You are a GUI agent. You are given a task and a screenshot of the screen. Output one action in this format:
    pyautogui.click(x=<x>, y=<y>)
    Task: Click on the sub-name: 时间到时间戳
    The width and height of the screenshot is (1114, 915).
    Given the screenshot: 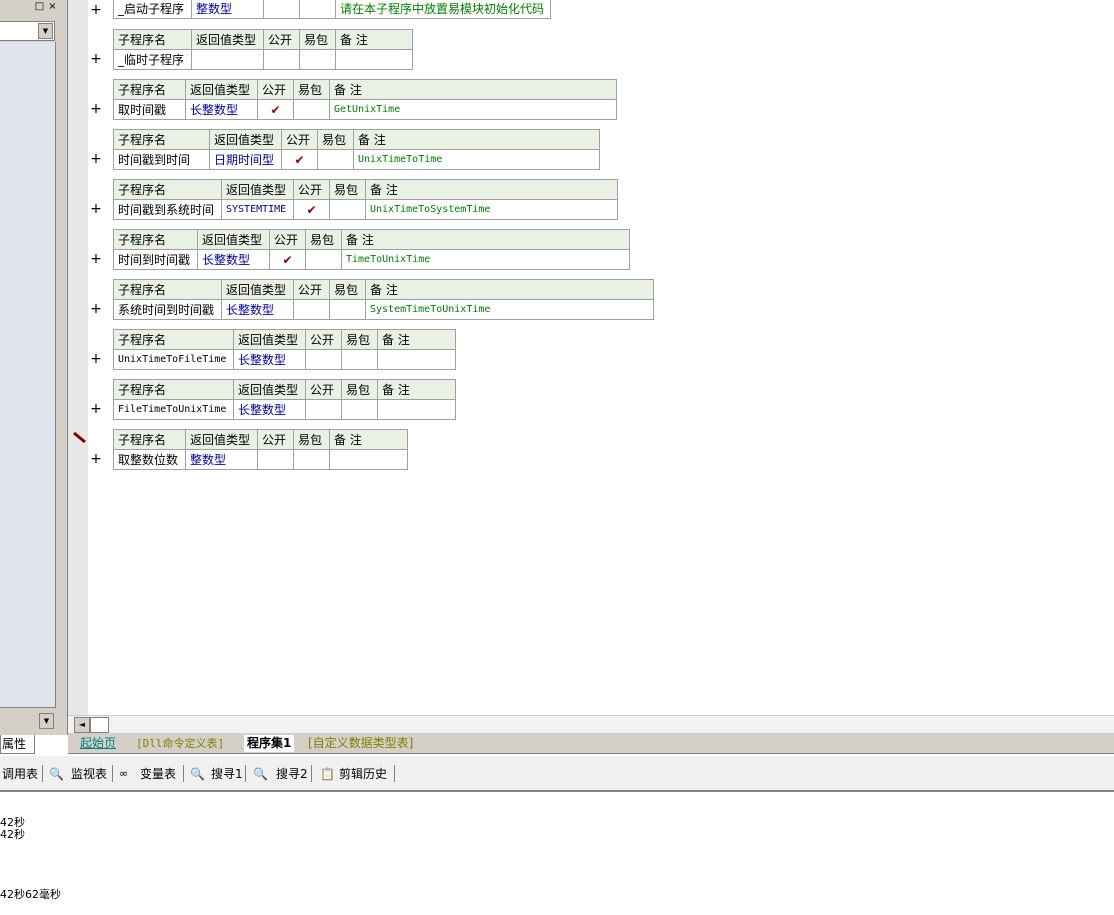 What is the action you would take?
    pyautogui.click(x=155, y=259)
    